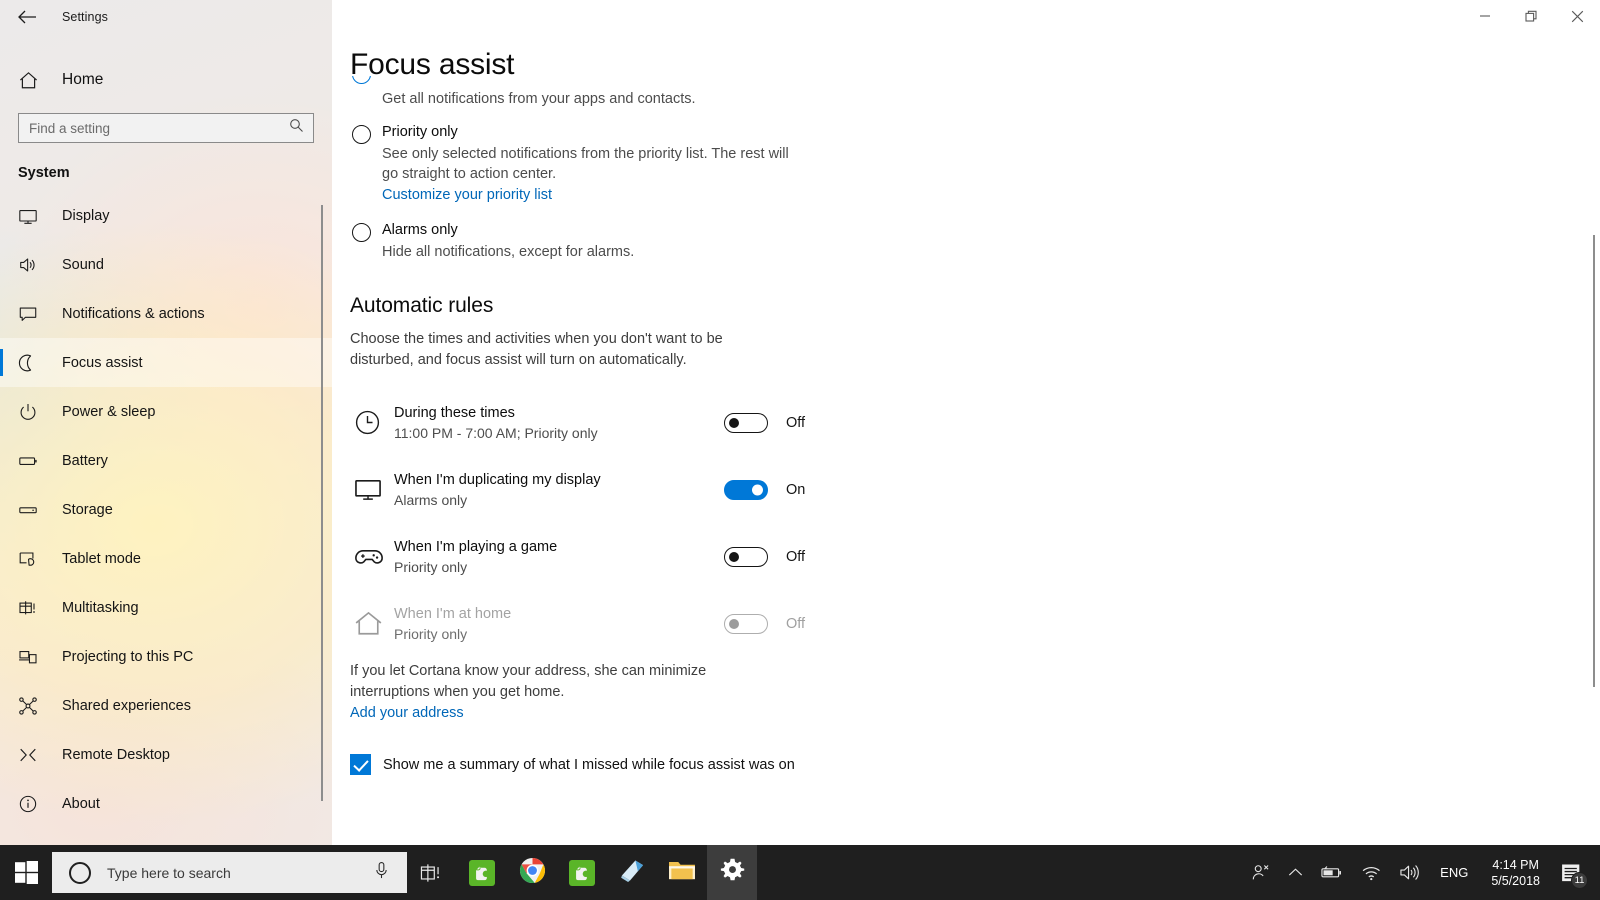 The width and height of the screenshot is (1600, 900). Describe the element at coordinates (85, 460) in the screenshot. I see `sidebar-item-label: Battery` at that location.